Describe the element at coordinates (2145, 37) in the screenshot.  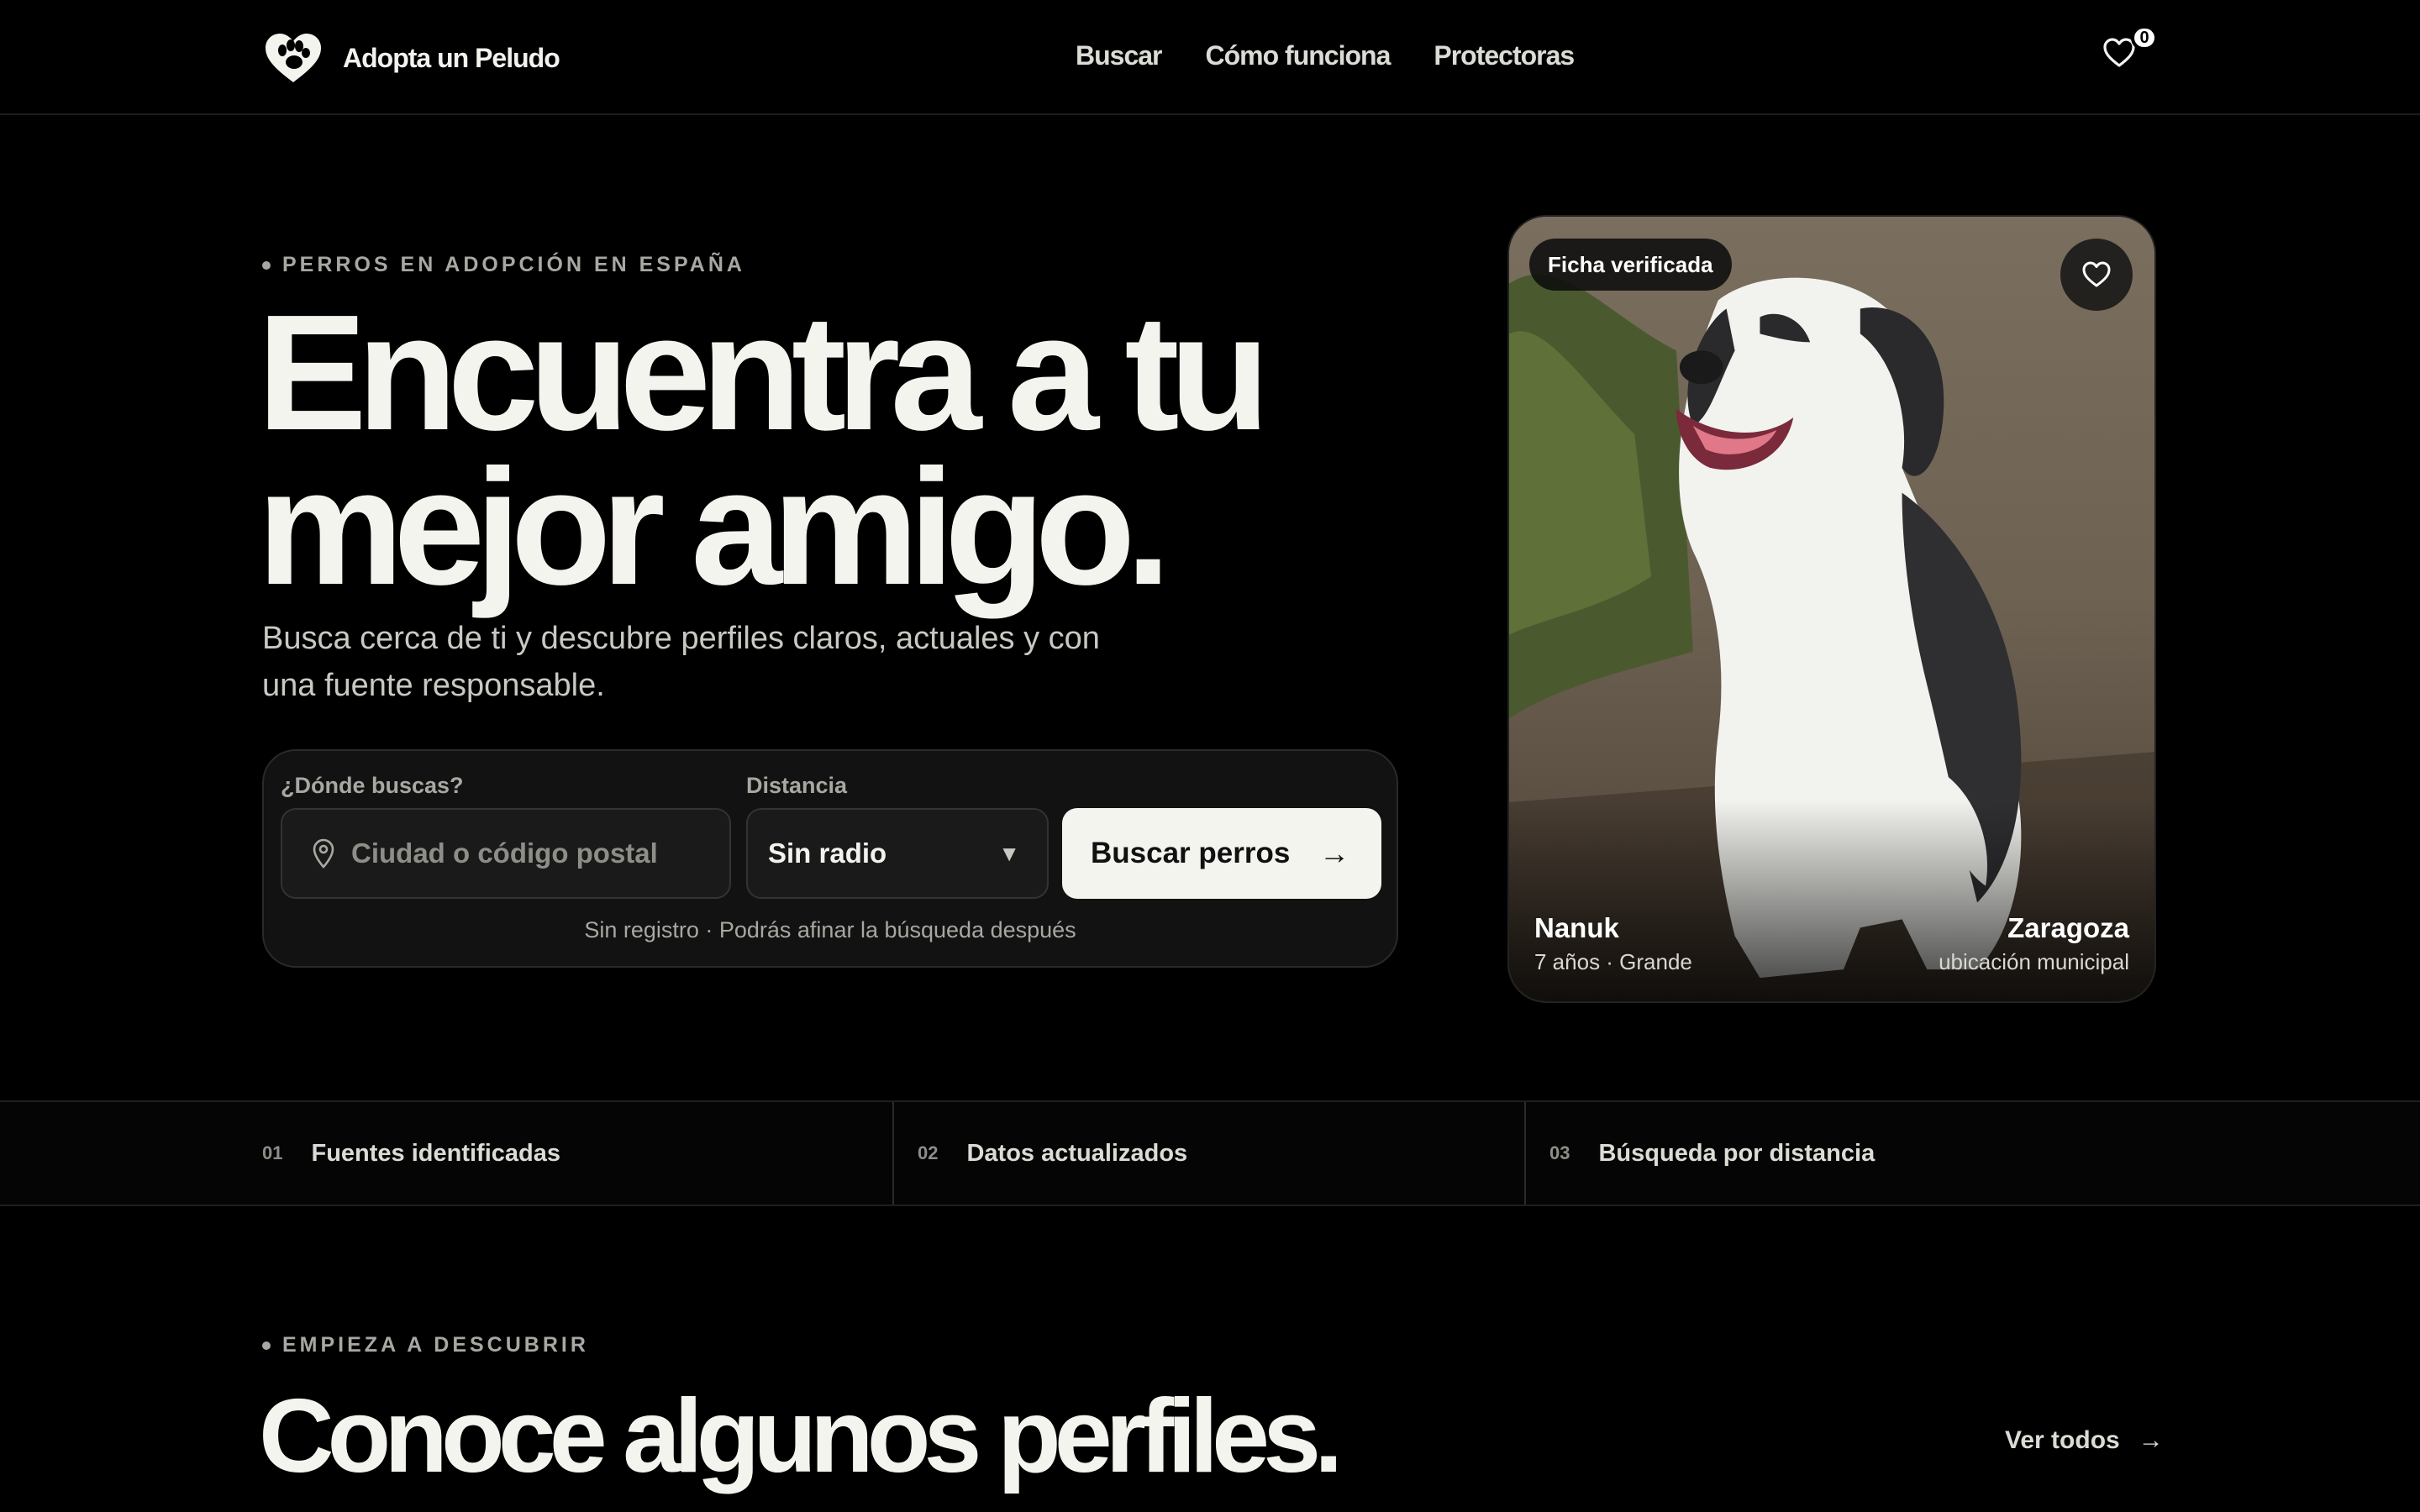
I see `favorites-count-badge: 0` at that location.